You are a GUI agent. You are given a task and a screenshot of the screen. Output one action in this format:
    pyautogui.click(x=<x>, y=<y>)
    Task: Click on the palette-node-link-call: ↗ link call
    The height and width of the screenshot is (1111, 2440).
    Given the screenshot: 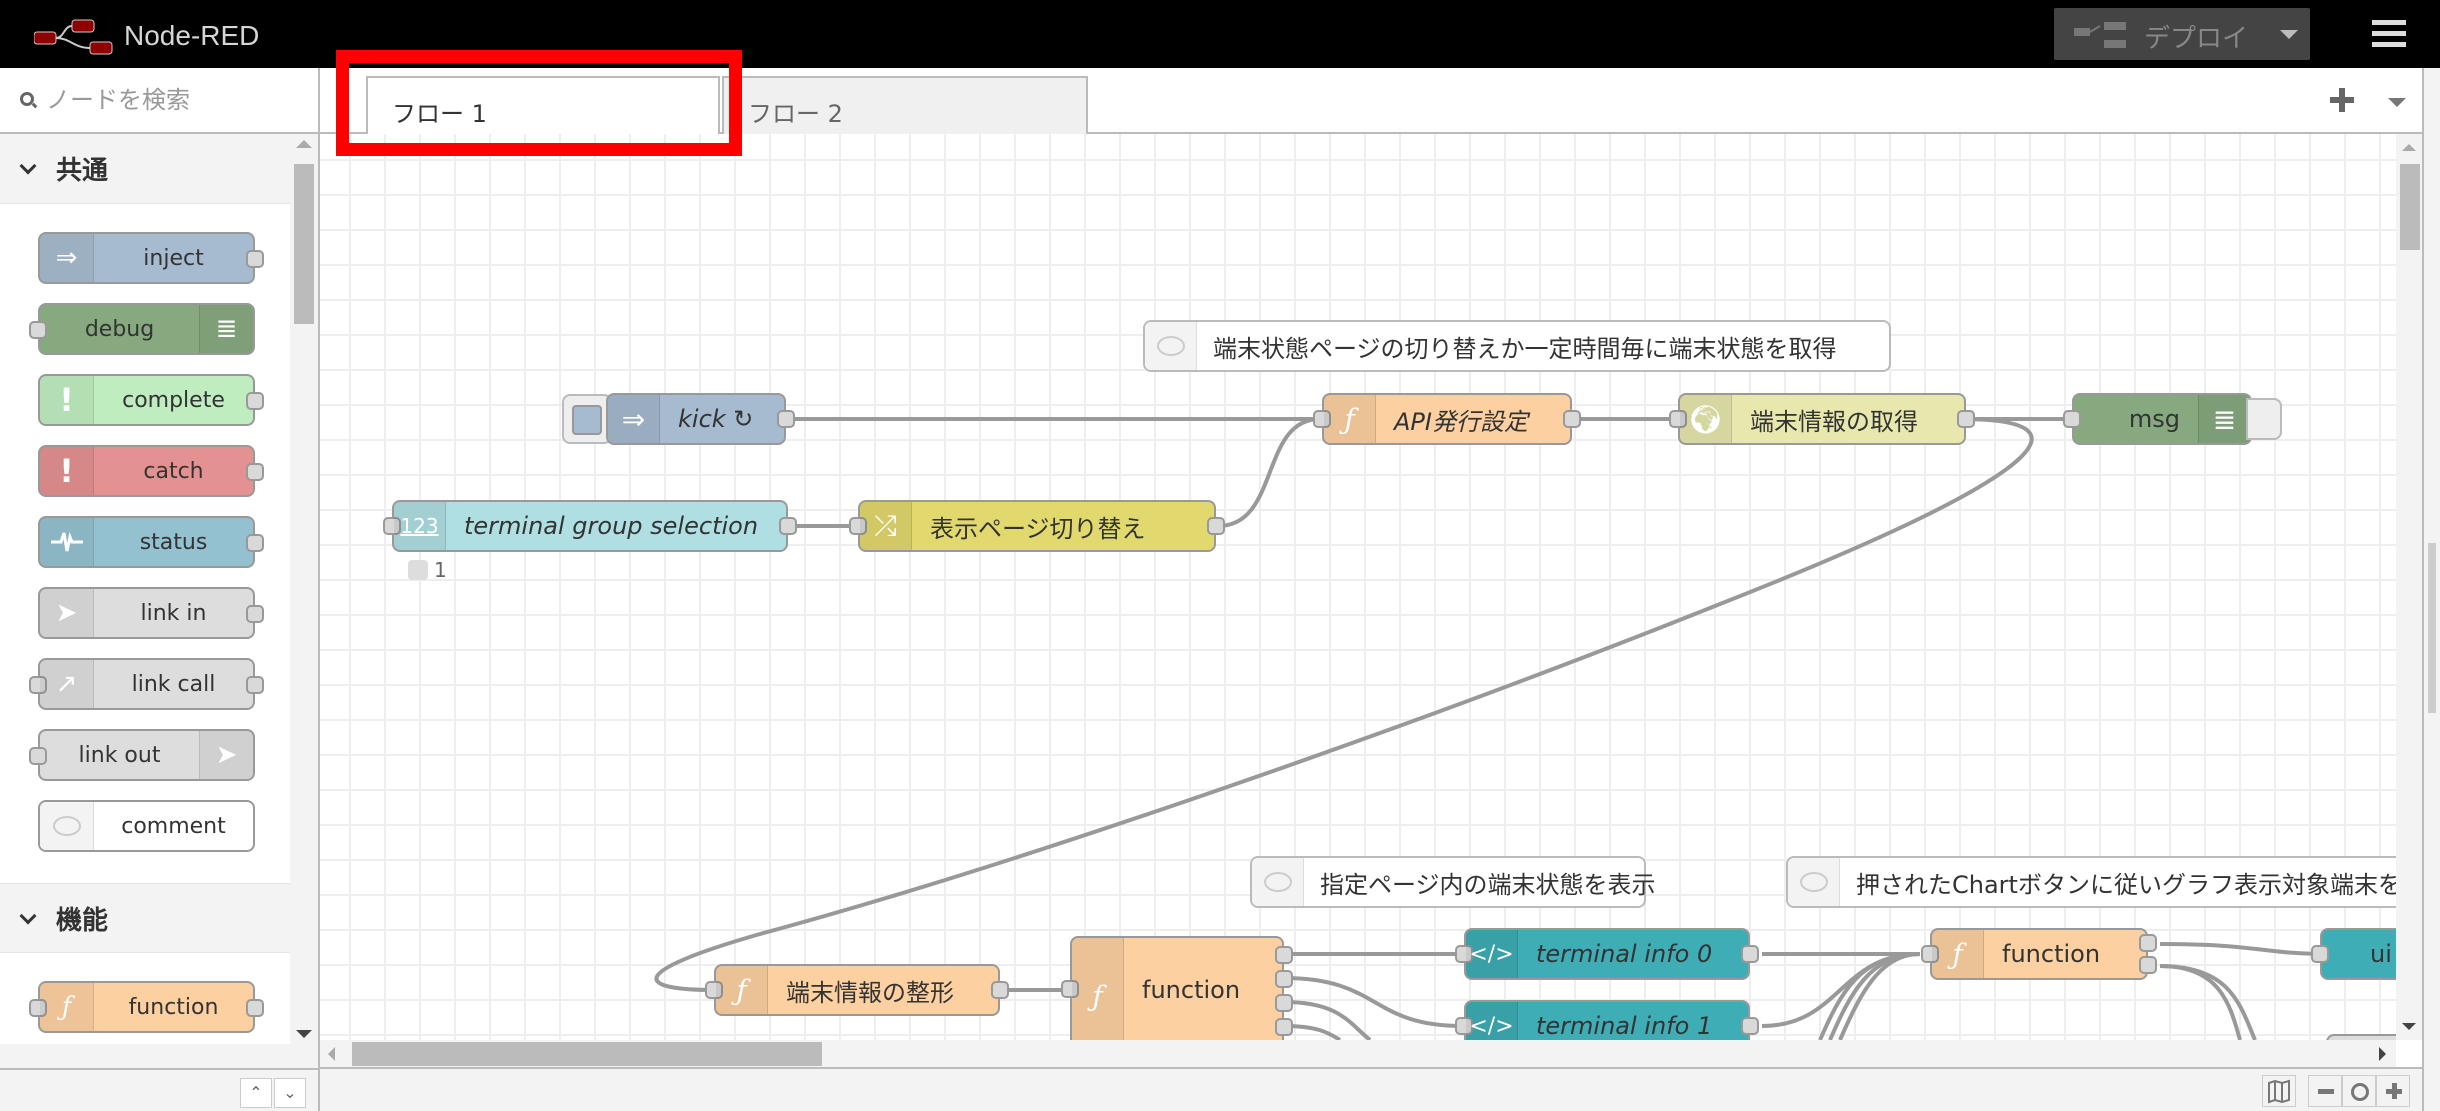 What is the action you would take?
    pyautogui.click(x=146, y=684)
    